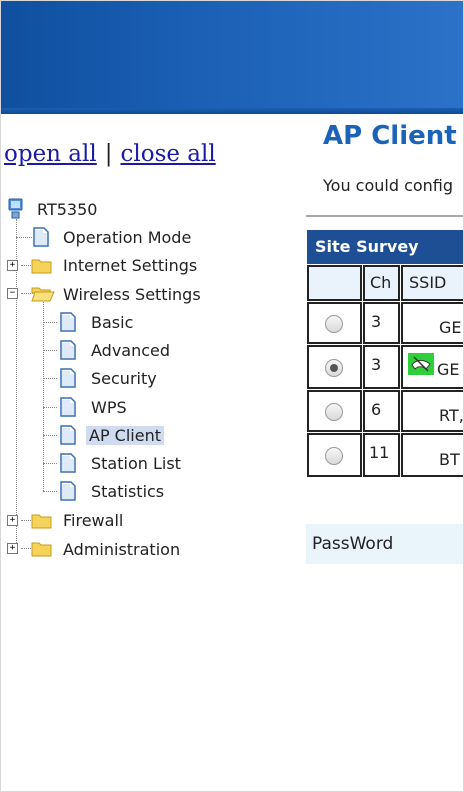 The height and width of the screenshot is (792, 464). I want to click on tree-item-label: Internet Settings, so click(130, 265).